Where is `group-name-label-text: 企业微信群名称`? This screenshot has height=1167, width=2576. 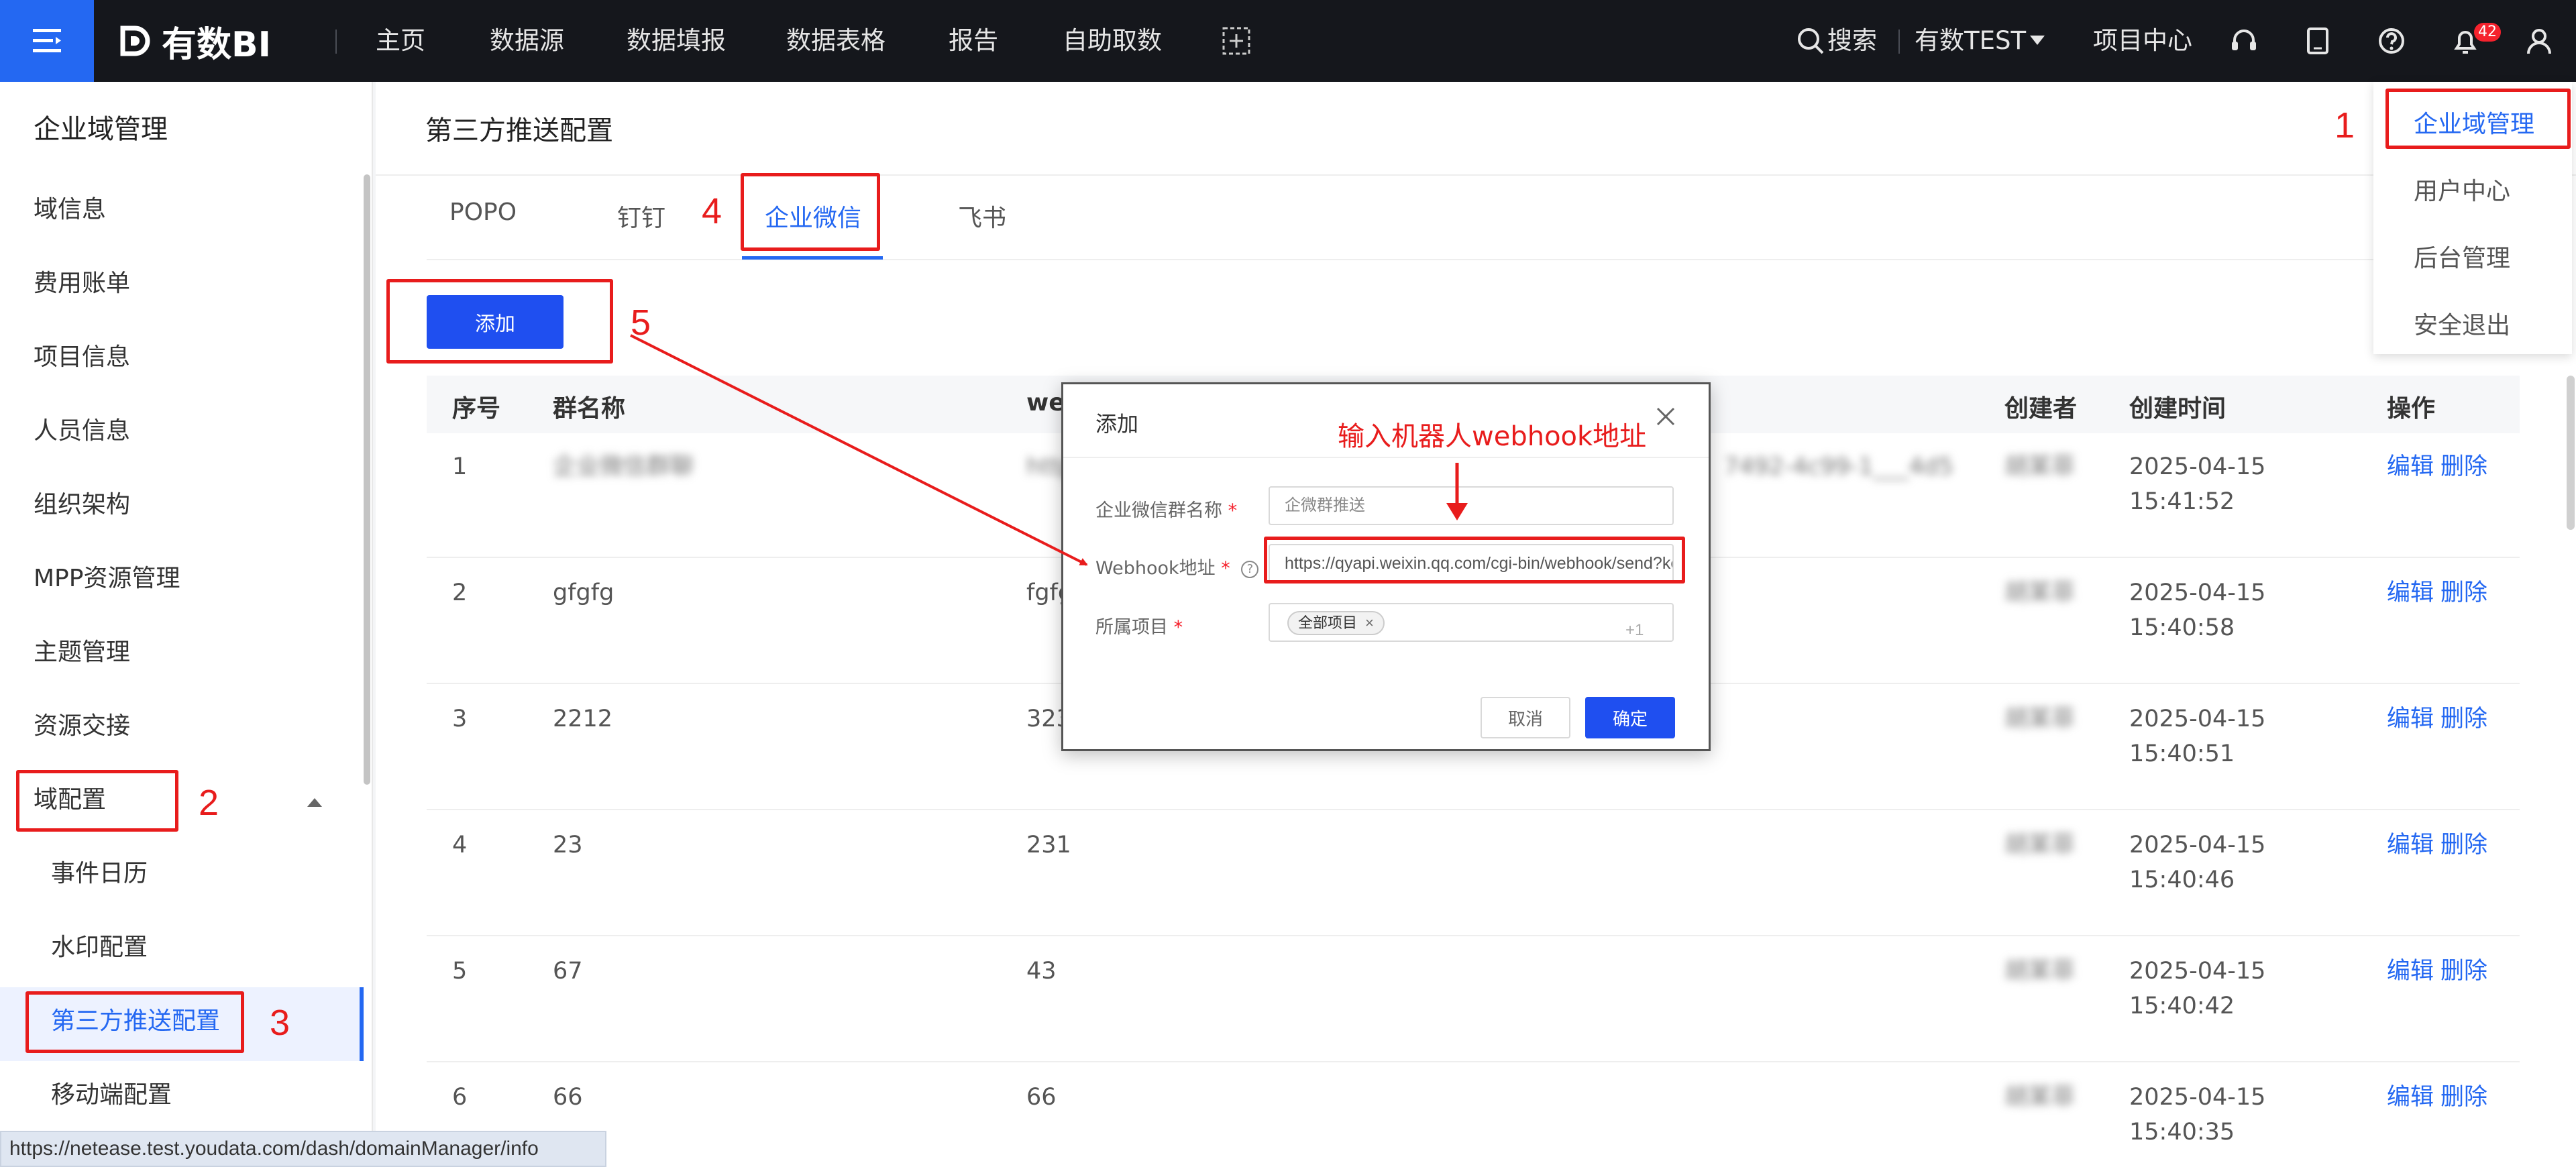 group-name-label-text: 企业微信群名称 is located at coordinates (1158, 510).